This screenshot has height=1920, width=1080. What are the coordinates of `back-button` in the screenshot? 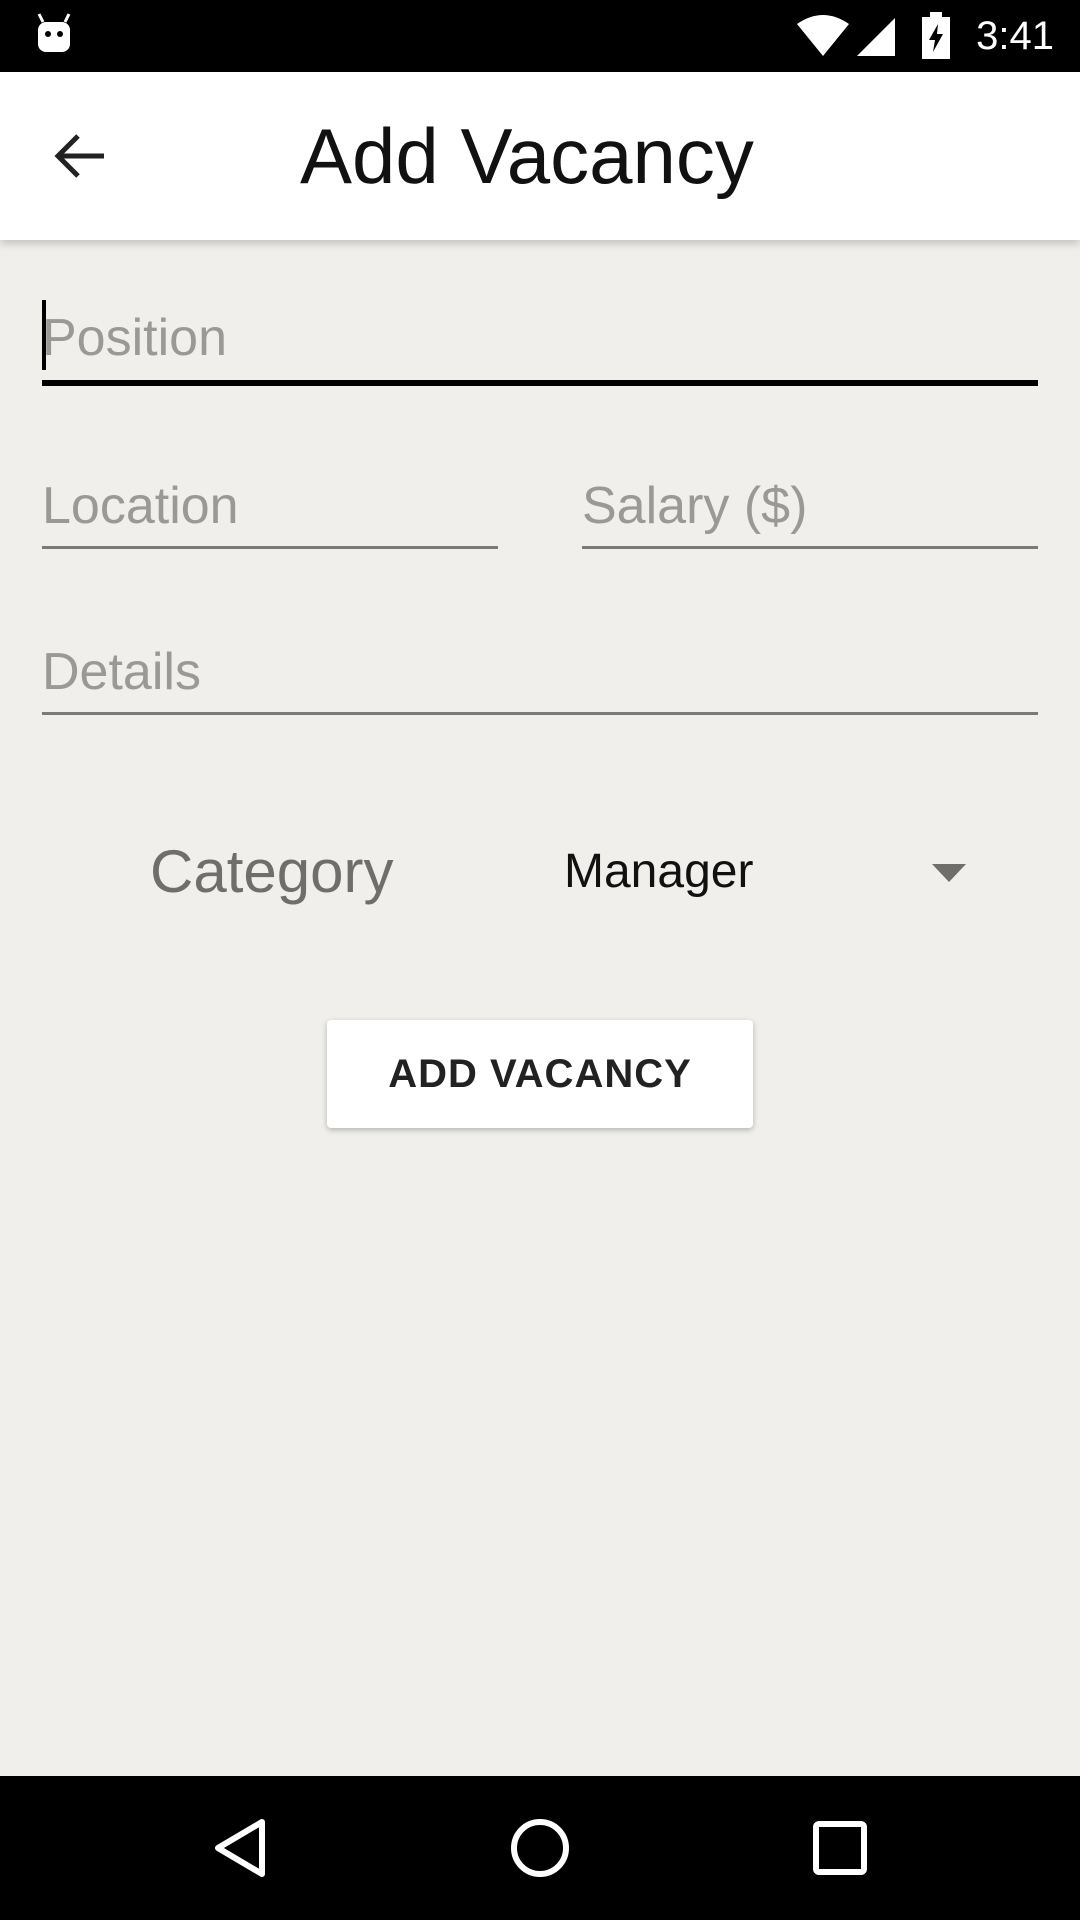 It's located at (80, 156).